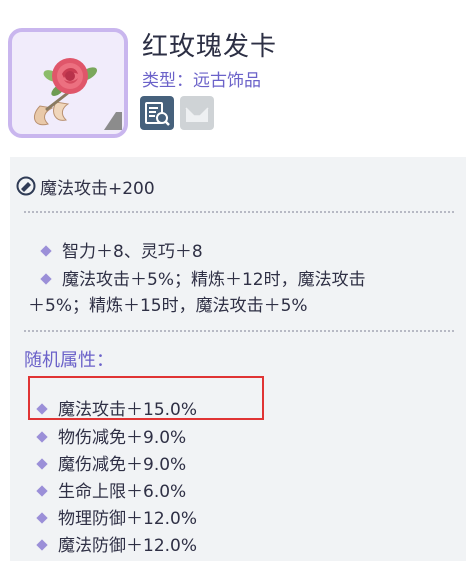 Image resolution: width=474 pixels, height=561 pixels. I want to click on item-detail-button, so click(157, 113).